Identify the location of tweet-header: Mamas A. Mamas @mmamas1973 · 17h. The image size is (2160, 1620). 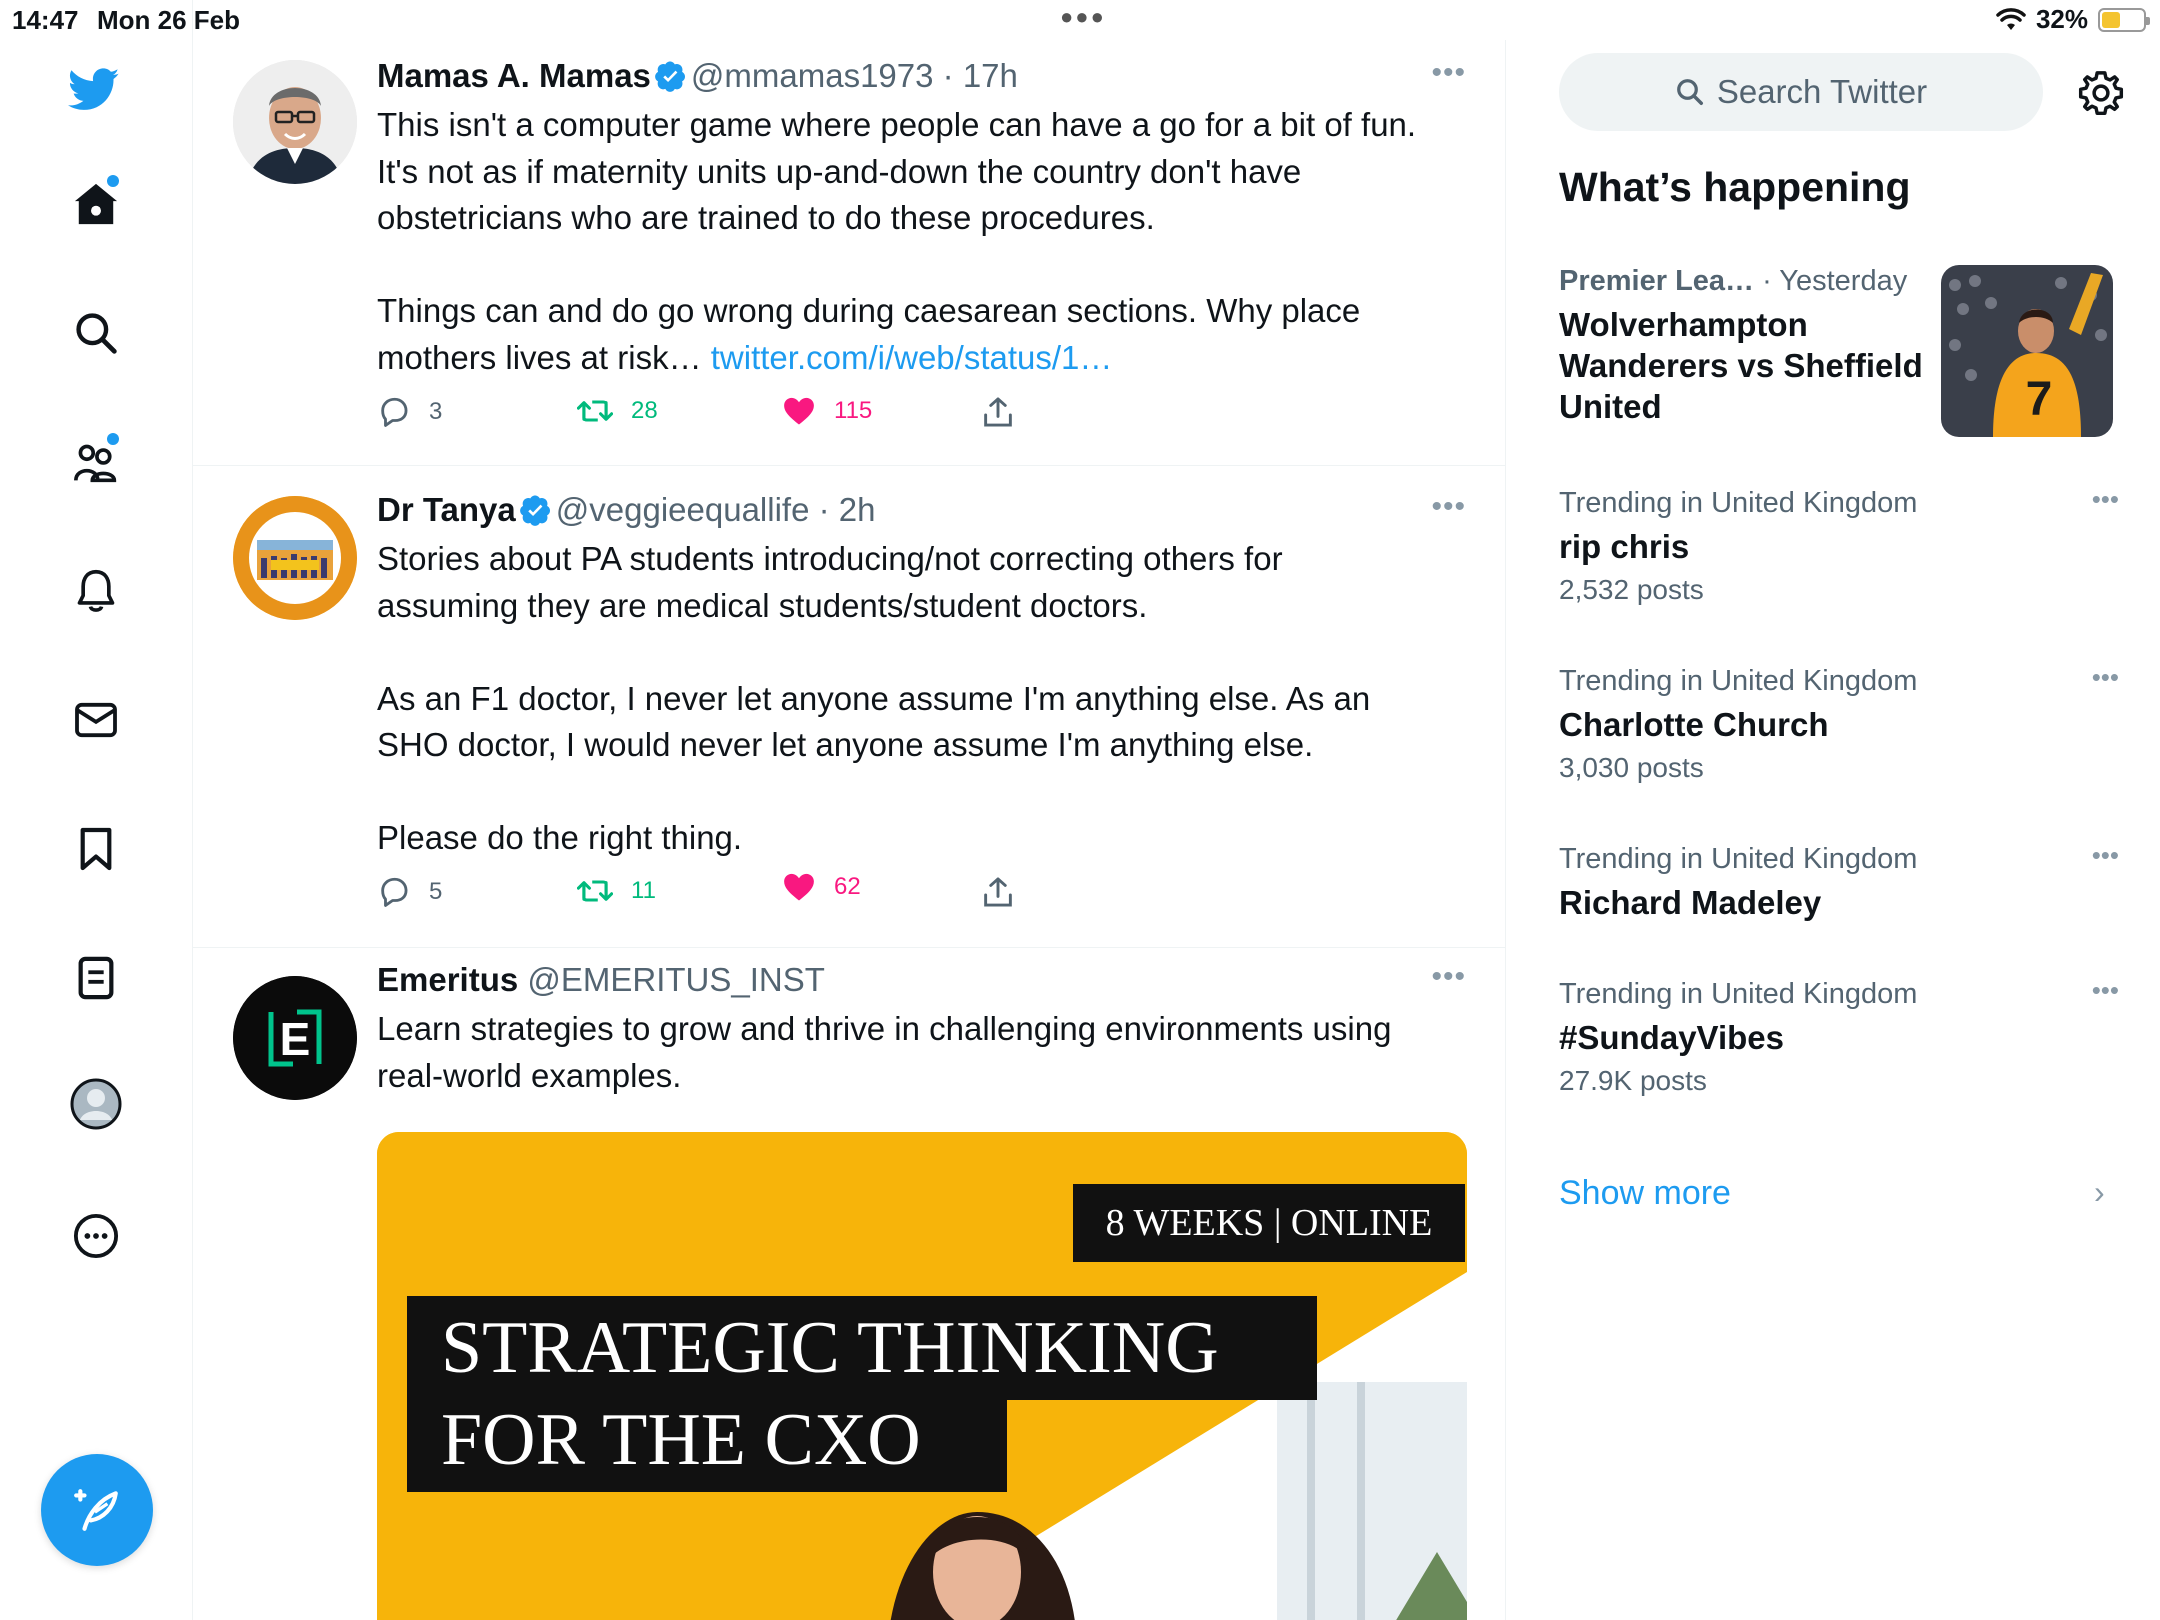
(922, 76).